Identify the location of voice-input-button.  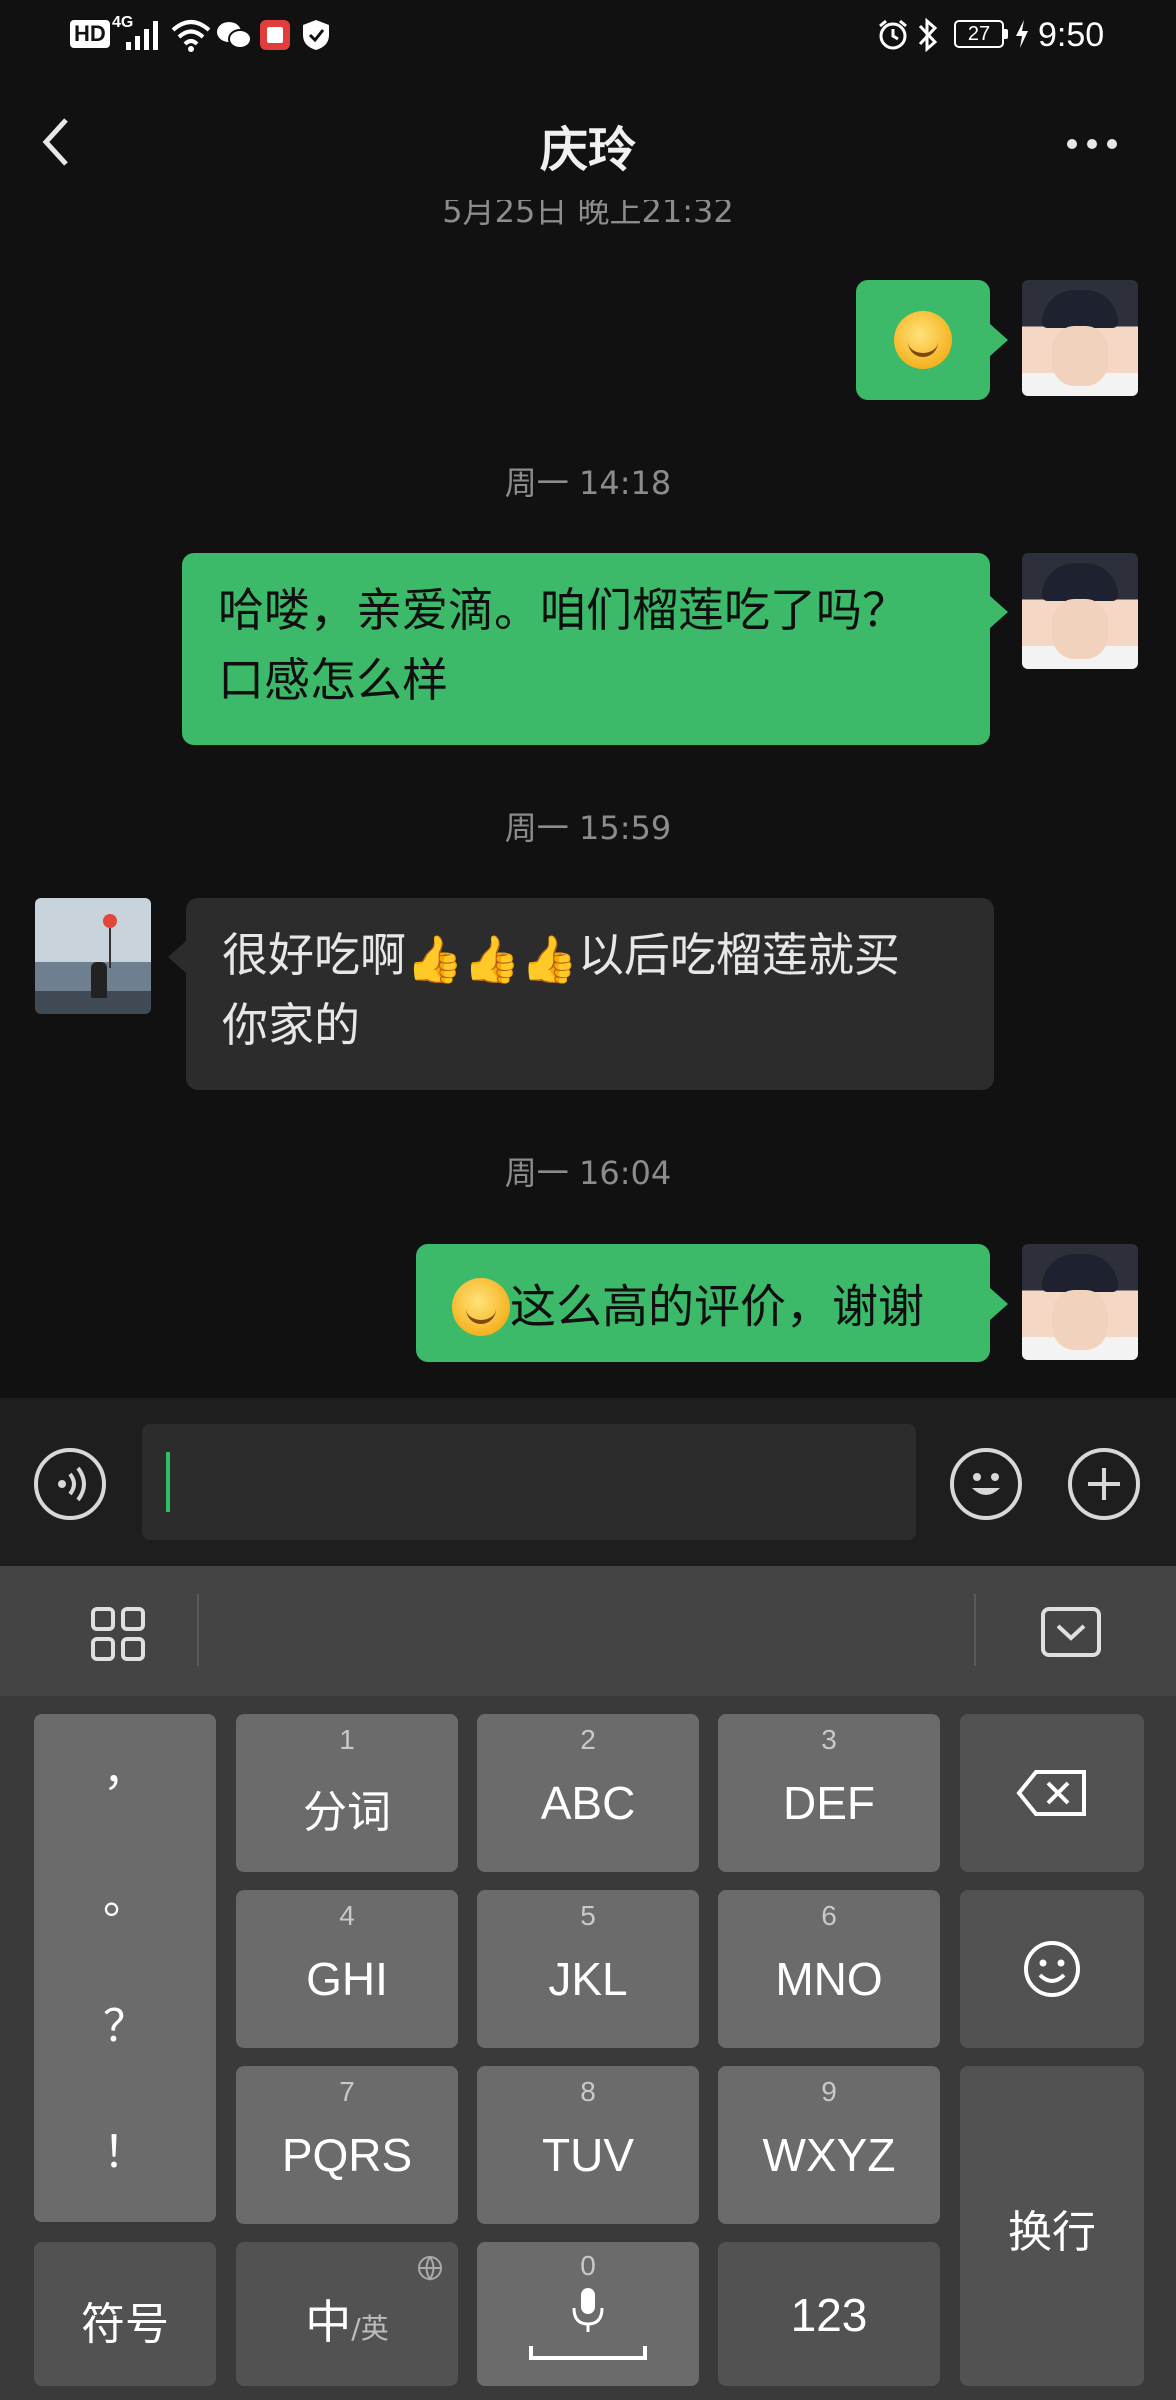
(70, 1484).